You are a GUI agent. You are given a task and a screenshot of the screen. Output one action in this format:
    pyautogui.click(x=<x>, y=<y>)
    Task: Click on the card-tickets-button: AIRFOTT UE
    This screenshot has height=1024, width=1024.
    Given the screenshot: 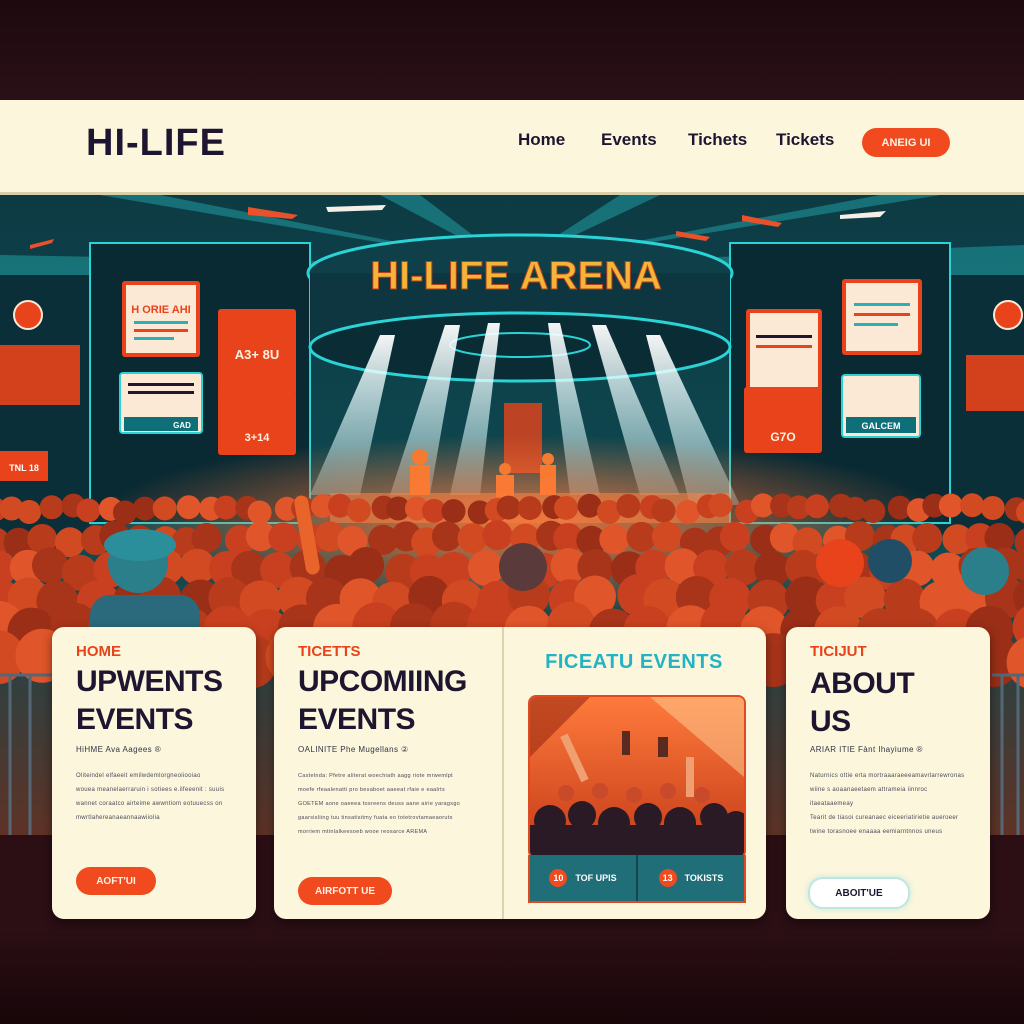 What is the action you would take?
    pyautogui.click(x=345, y=891)
    